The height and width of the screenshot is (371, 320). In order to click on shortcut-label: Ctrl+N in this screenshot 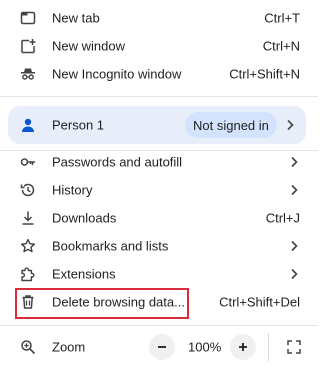, I will do `click(281, 46)`.